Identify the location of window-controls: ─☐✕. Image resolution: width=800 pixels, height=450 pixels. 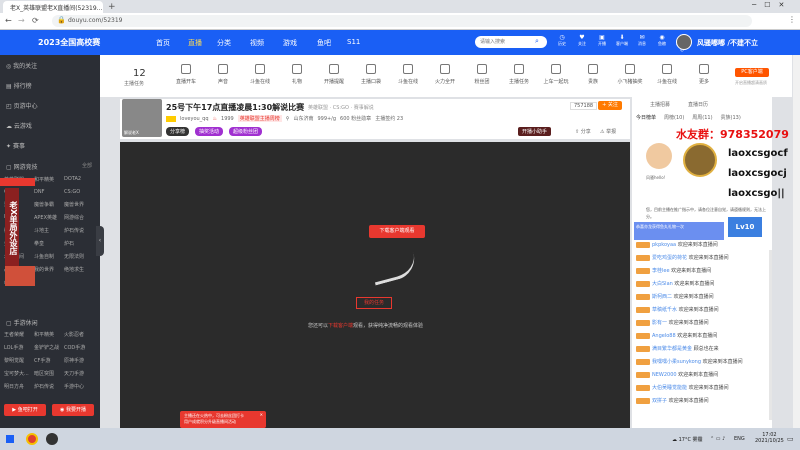
(772, 5).